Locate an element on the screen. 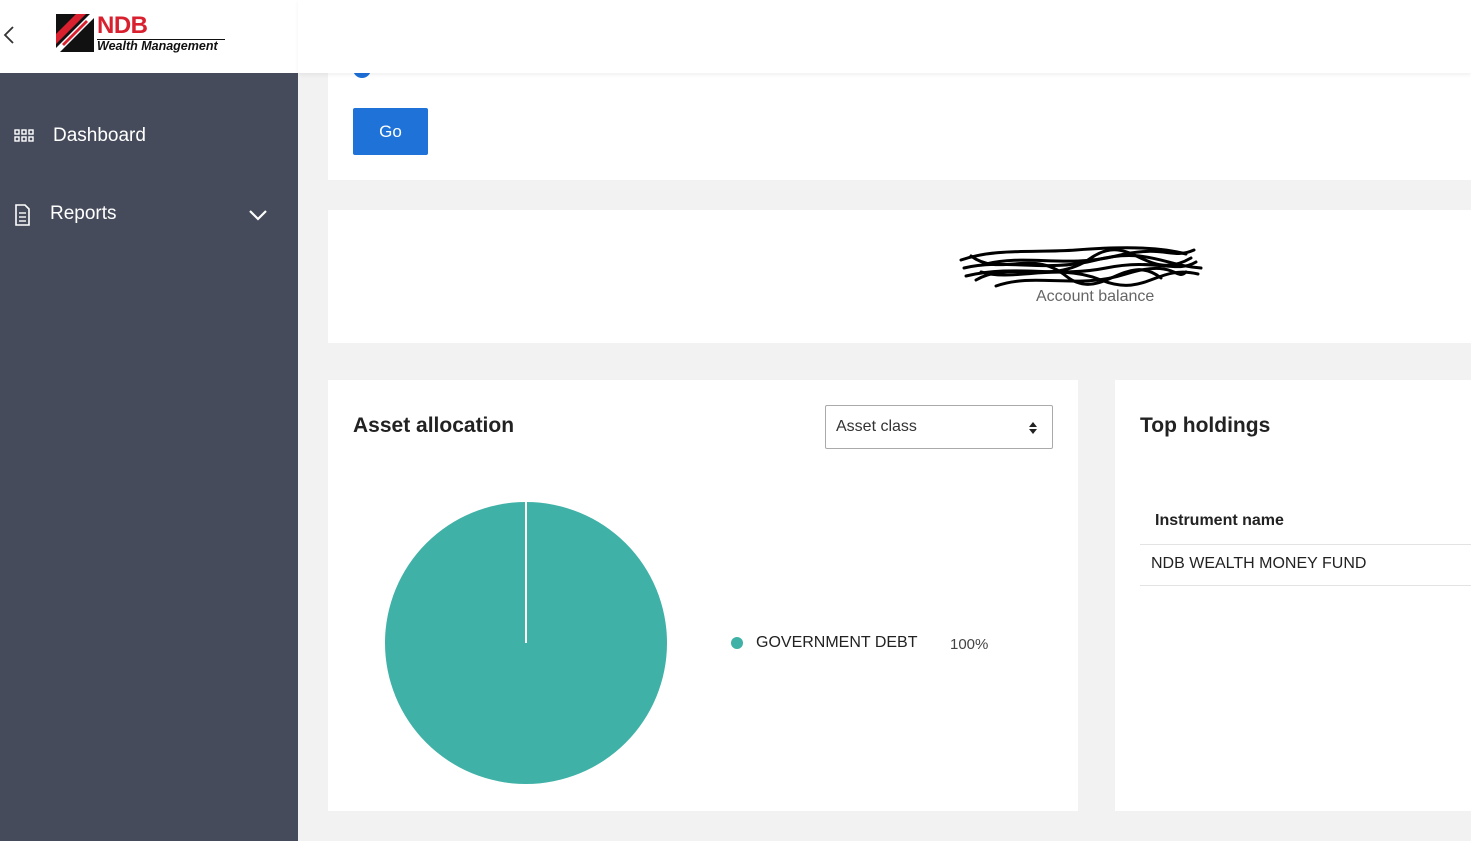 The width and height of the screenshot is (1471, 841). table-cell-instrument: NDB WEALTH MONEY FUND is located at coordinates (1259, 563).